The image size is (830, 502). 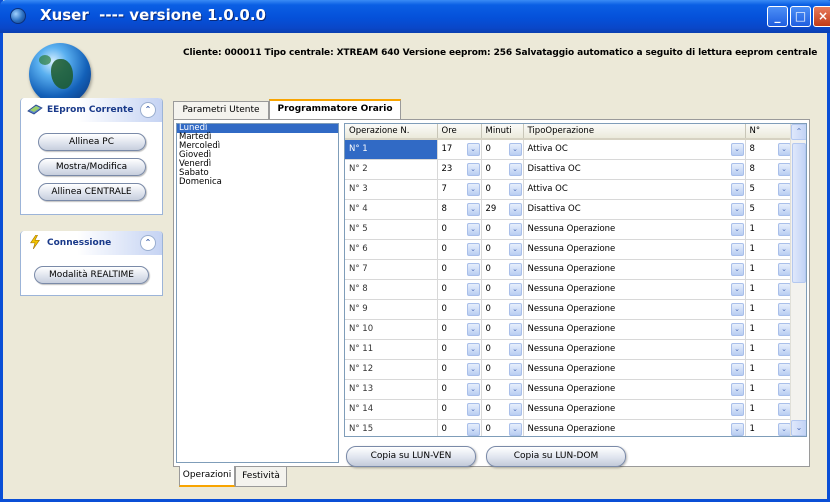 What do you see at coordinates (556, 456) in the screenshot?
I see `copy-lun-dom-button: Copia su LUN-DOM` at bounding box center [556, 456].